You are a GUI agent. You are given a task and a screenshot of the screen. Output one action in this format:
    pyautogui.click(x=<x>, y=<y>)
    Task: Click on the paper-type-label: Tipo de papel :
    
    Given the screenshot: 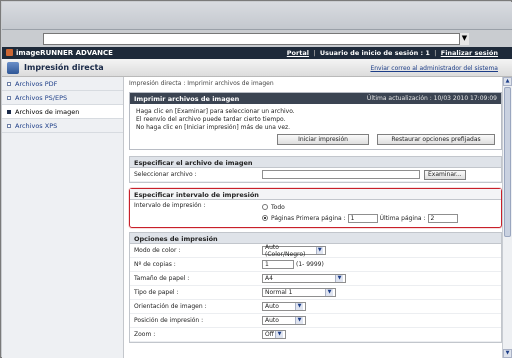 What is the action you would take?
    pyautogui.click(x=156, y=292)
    